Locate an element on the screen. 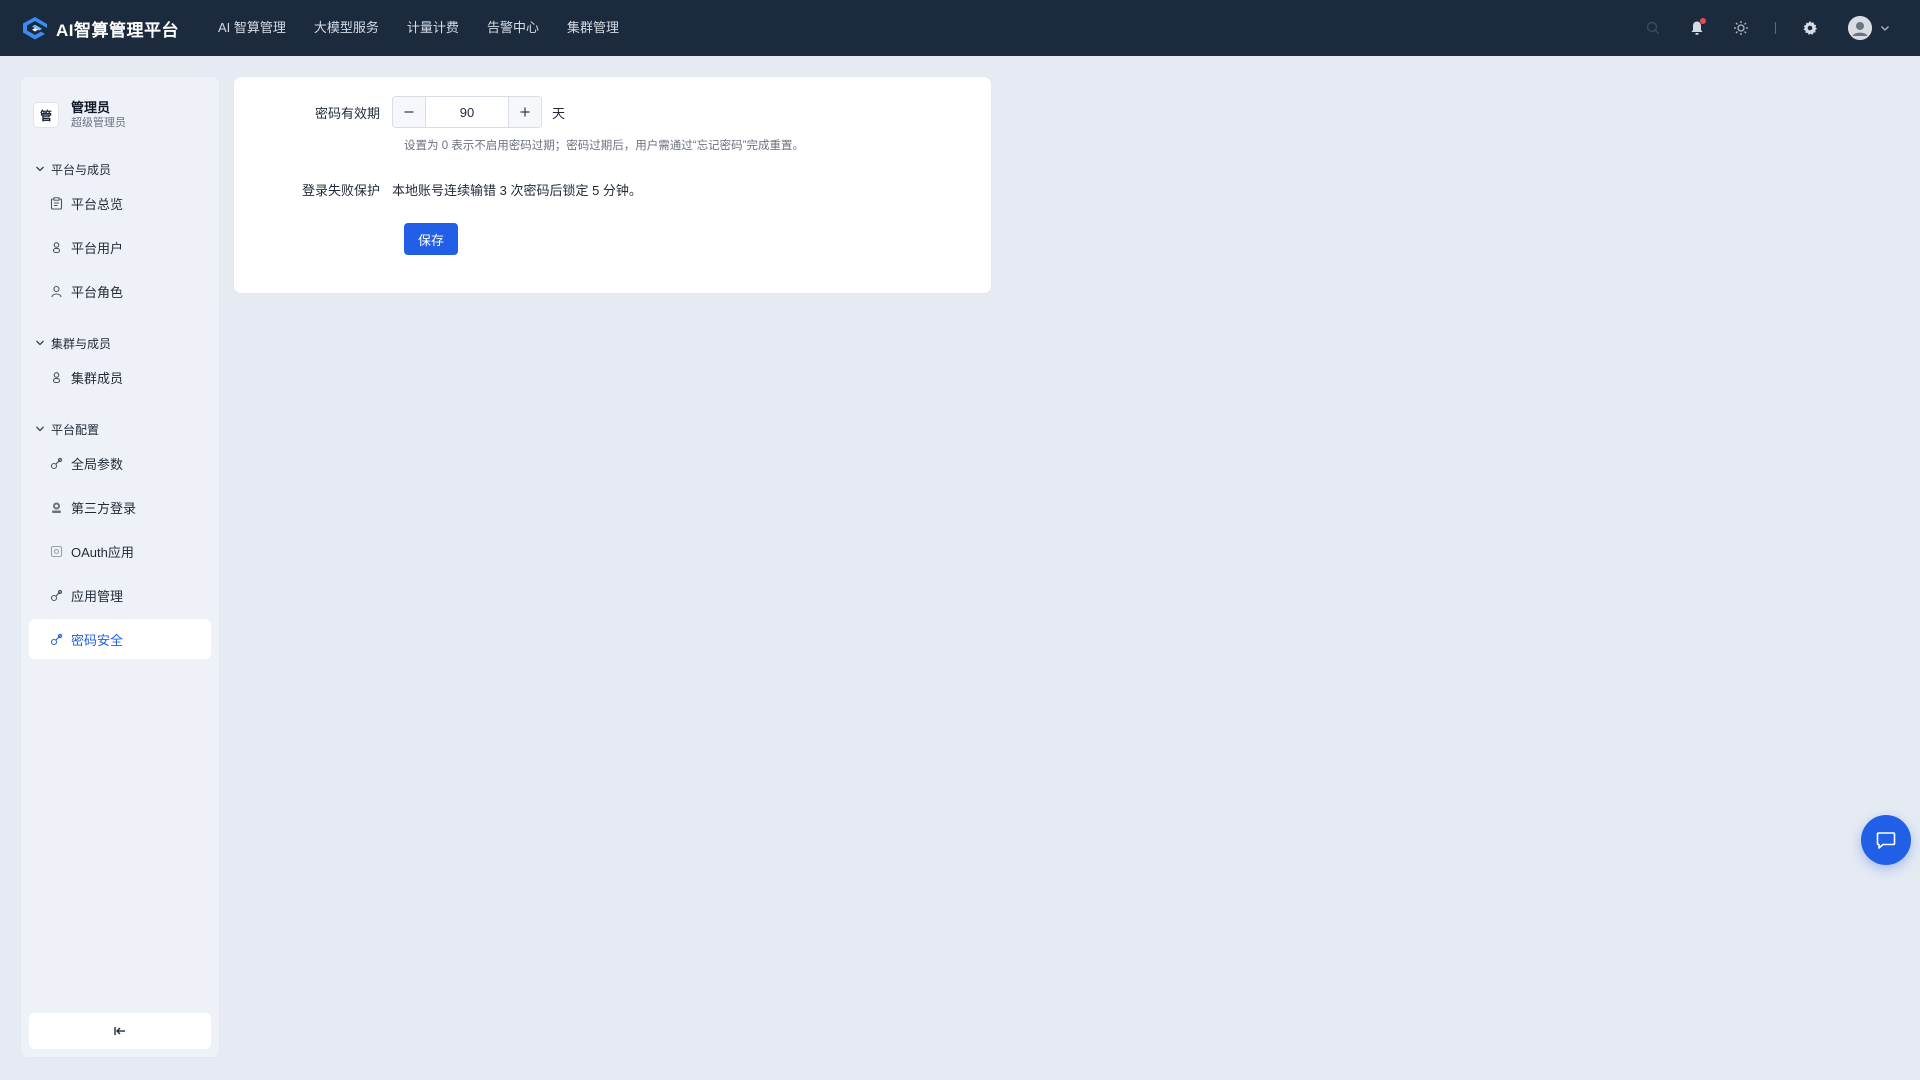 This screenshot has height=1080, width=1920. search-icon is located at coordinates (1653, 28).